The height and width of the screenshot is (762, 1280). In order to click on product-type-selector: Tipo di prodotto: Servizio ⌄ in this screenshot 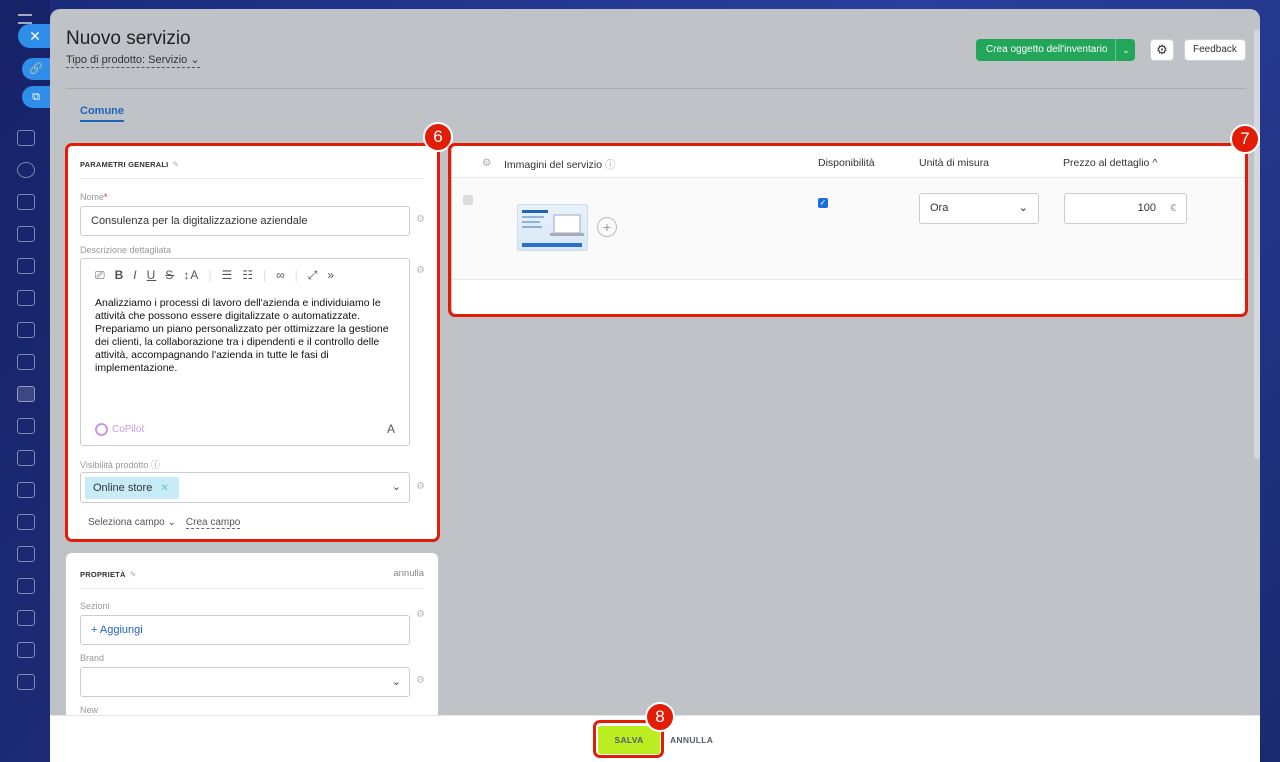, I will do `click(133, 61)`.